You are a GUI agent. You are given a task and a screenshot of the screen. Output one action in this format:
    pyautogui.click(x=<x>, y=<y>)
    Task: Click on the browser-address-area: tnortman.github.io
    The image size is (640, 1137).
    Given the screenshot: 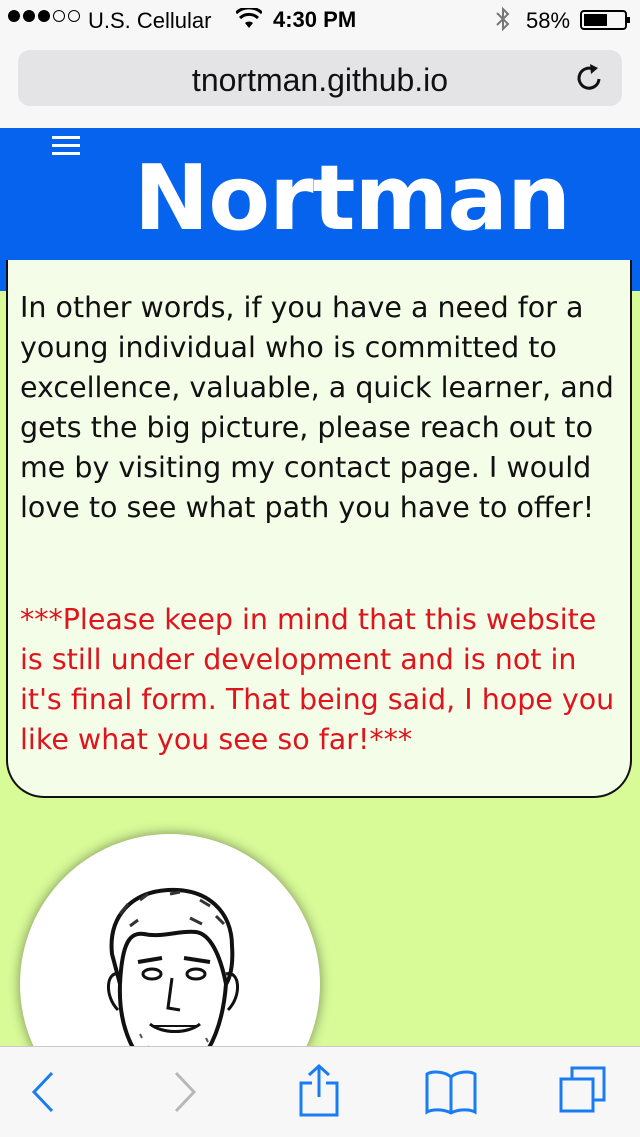 What is the action you would take?
    pyautogui.click(x=320, y=84)
    